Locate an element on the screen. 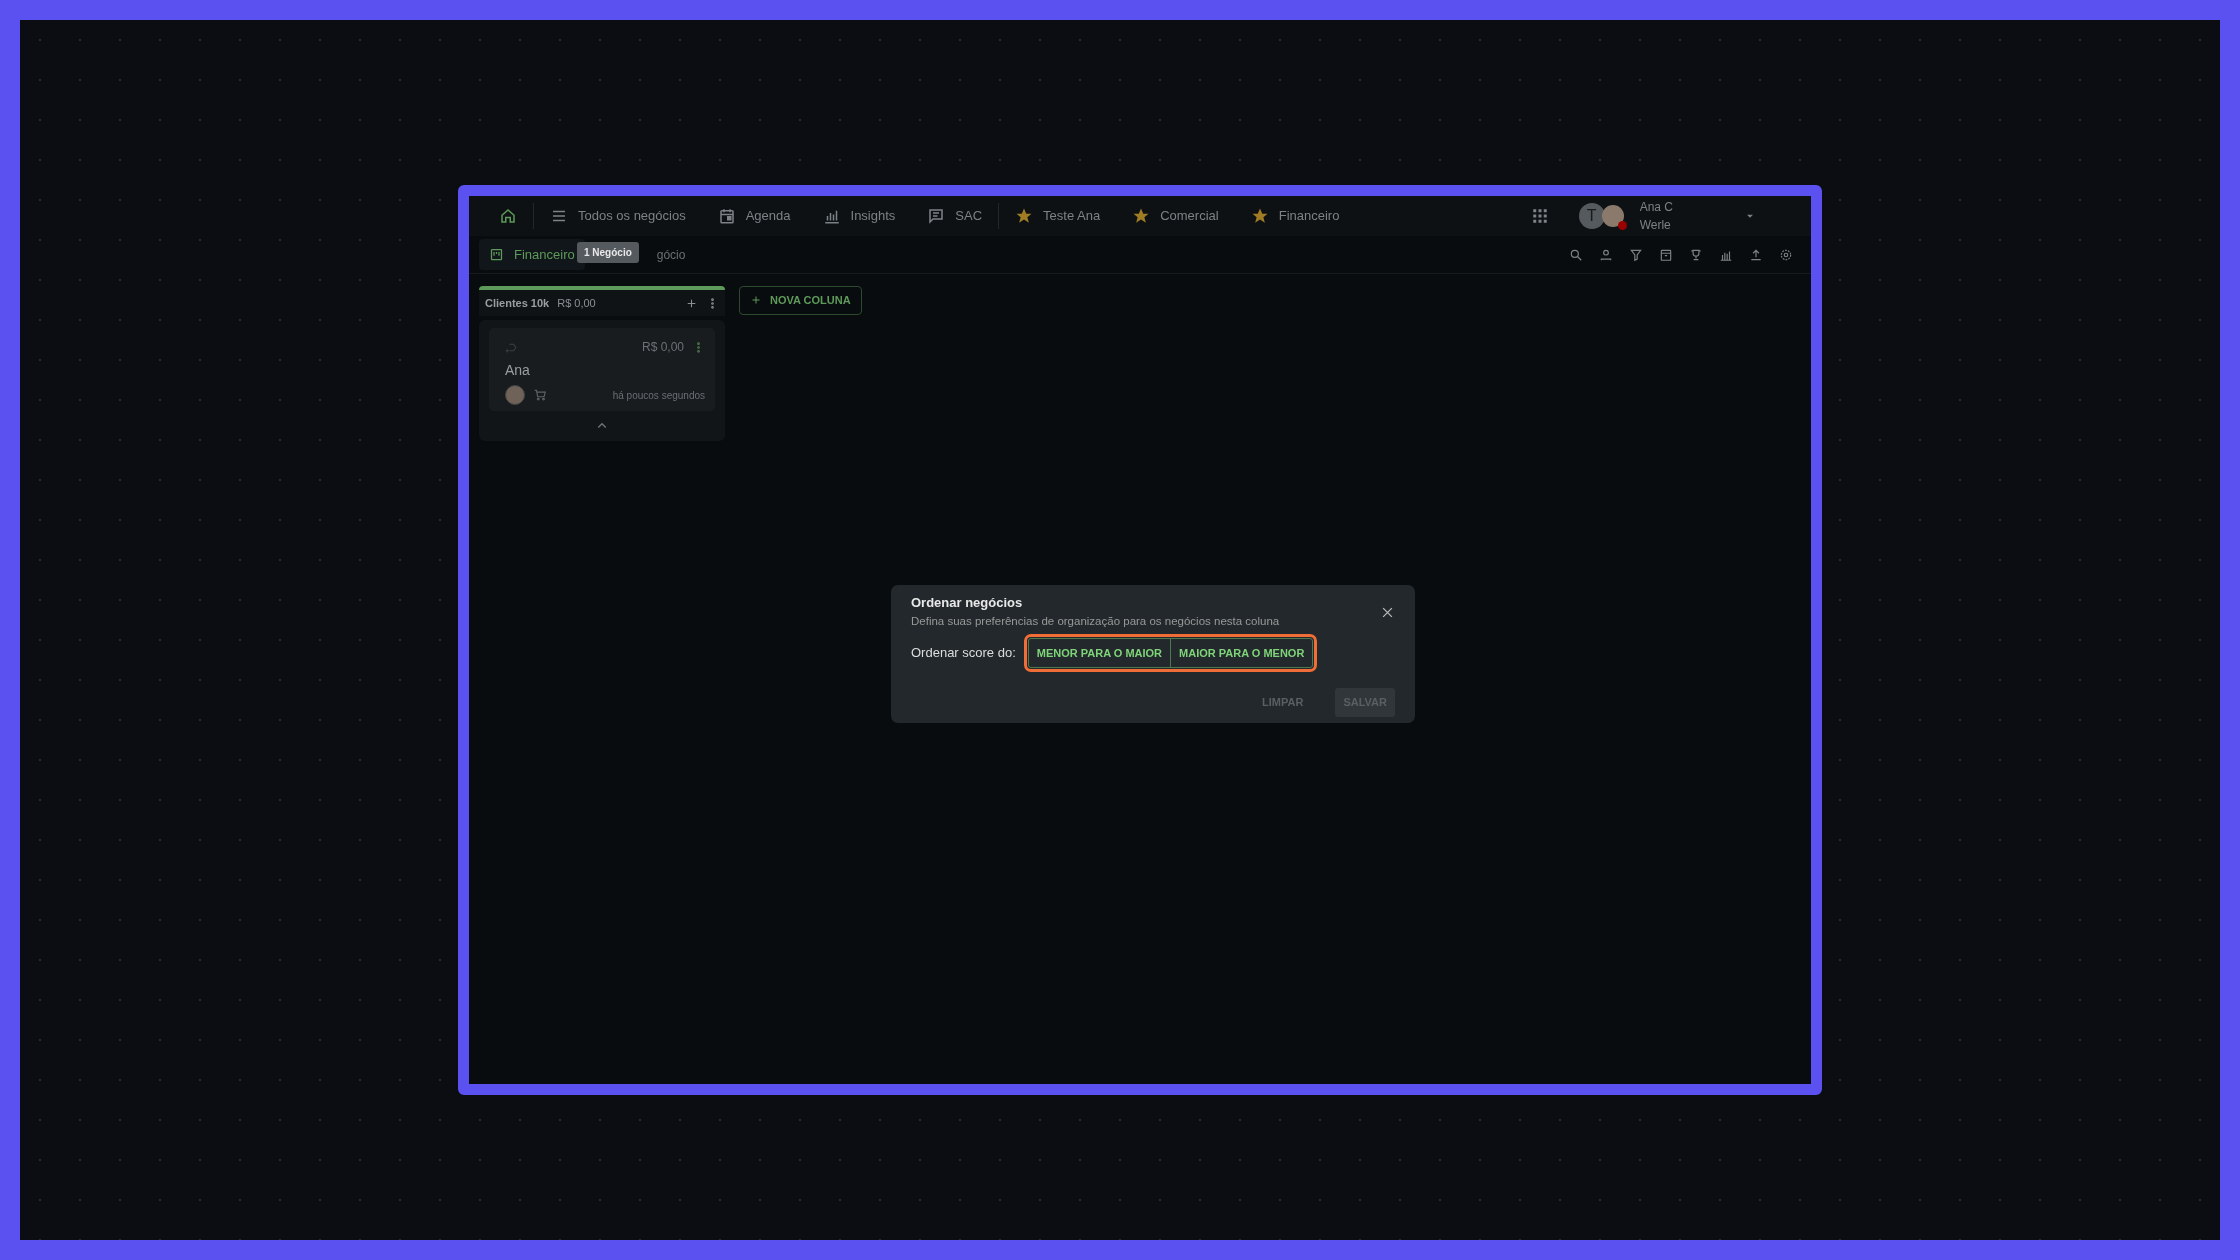  deal-name: Ana is located at coordinates (518, 370).